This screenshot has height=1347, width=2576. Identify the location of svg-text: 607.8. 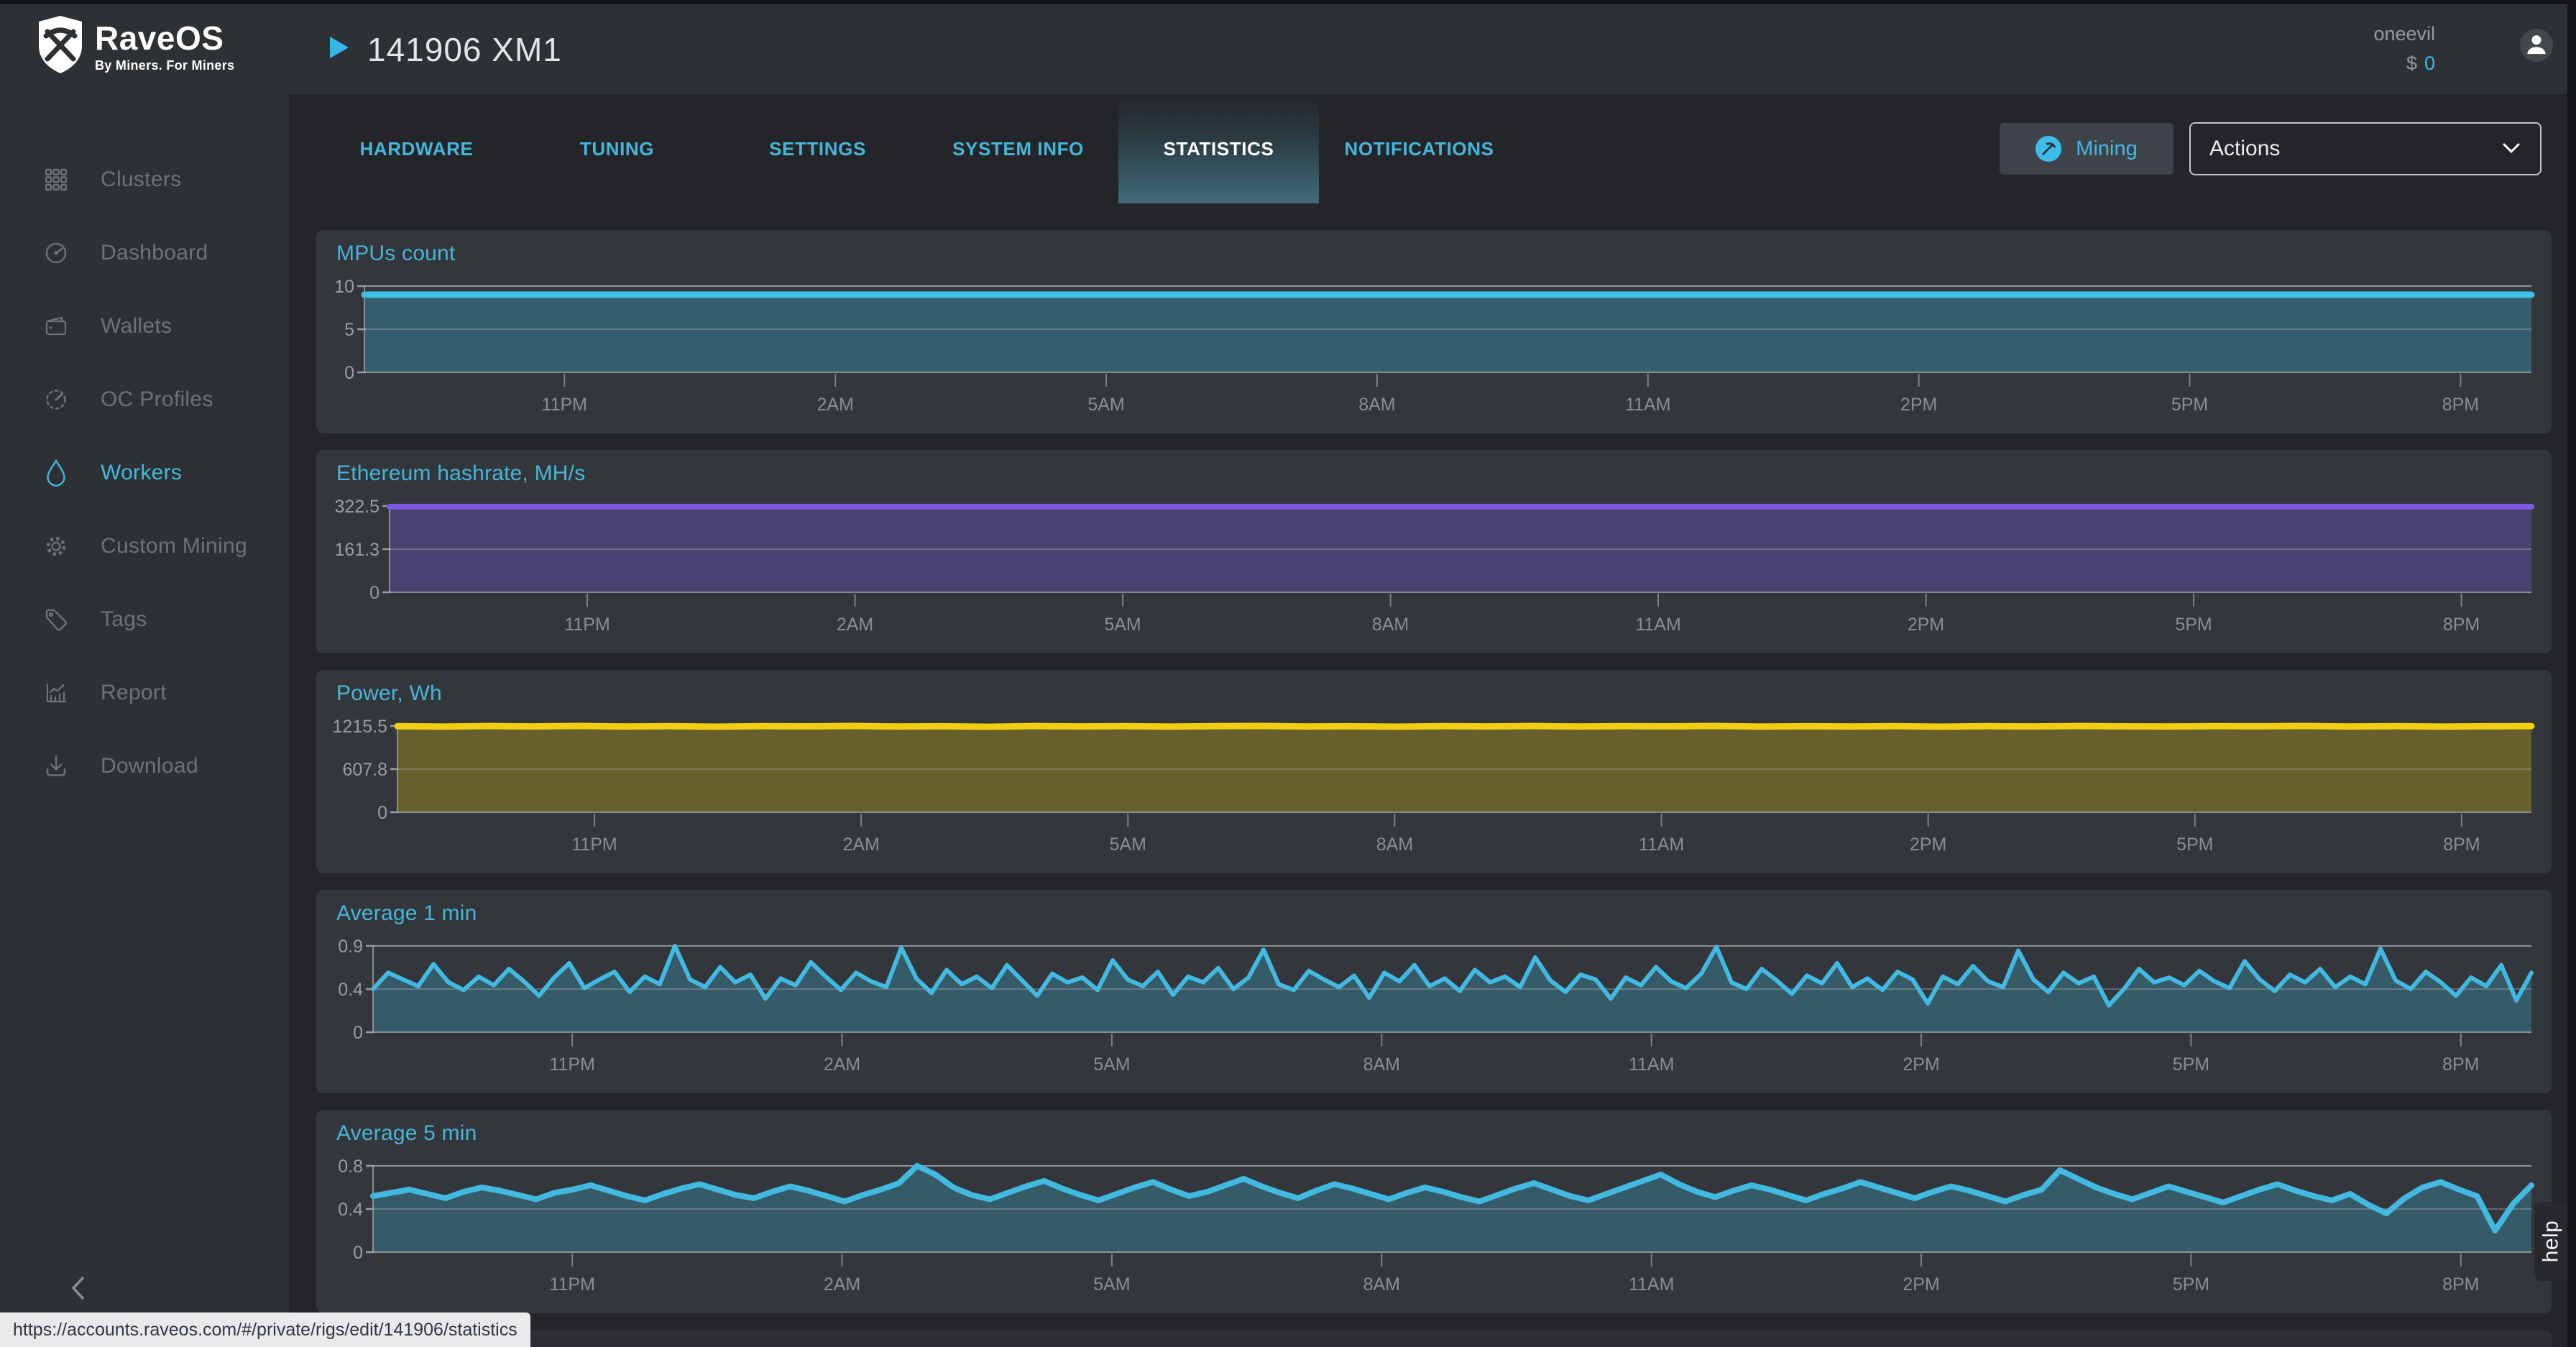
(364, 770).